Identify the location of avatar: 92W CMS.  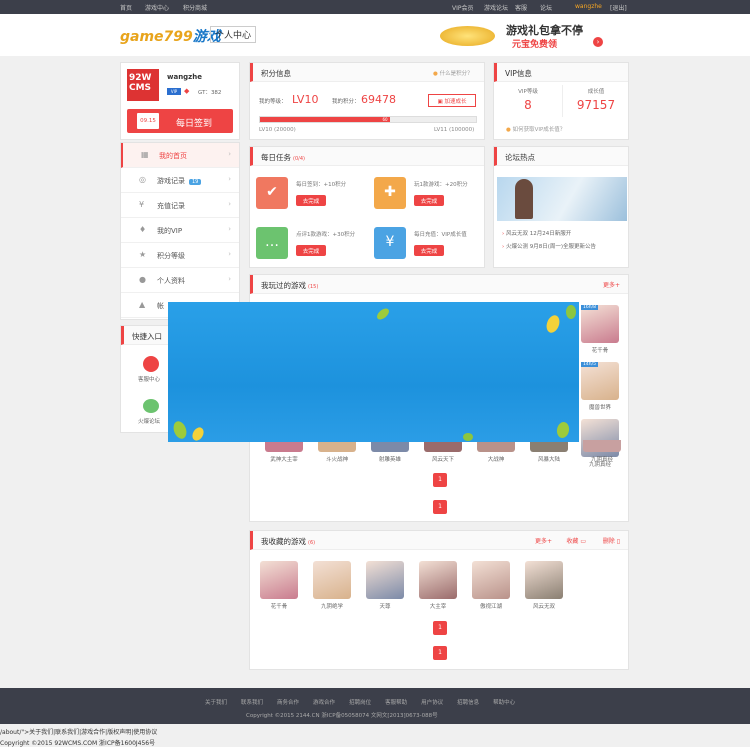
(143, 85).